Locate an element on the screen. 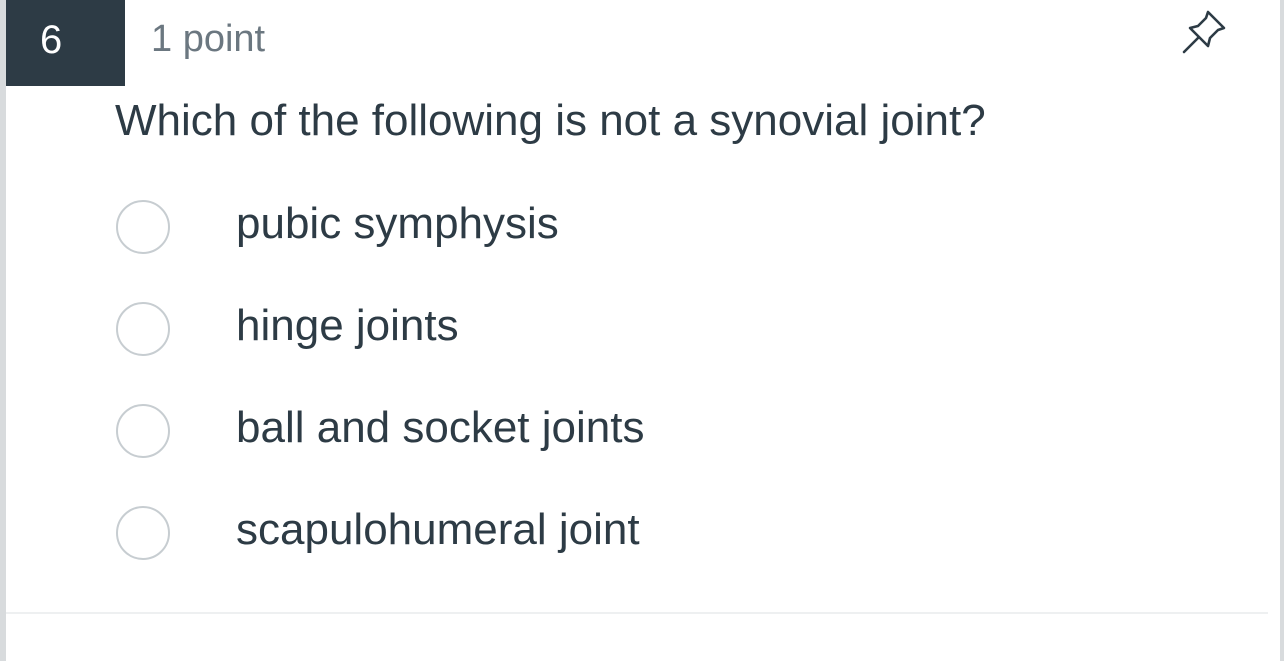  answer-option: pubic symphysis is located at coordinates (380, 227).